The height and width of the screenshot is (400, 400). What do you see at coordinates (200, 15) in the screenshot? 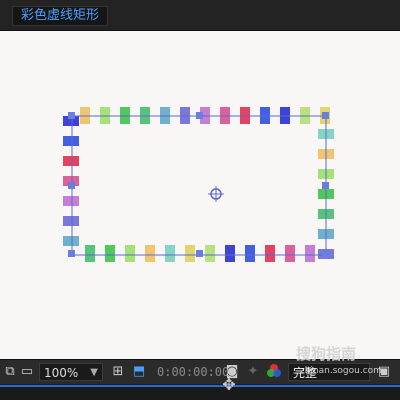
I see `composition-panel-header: 彩色虚线矩形` at bounding box center [200, 15].